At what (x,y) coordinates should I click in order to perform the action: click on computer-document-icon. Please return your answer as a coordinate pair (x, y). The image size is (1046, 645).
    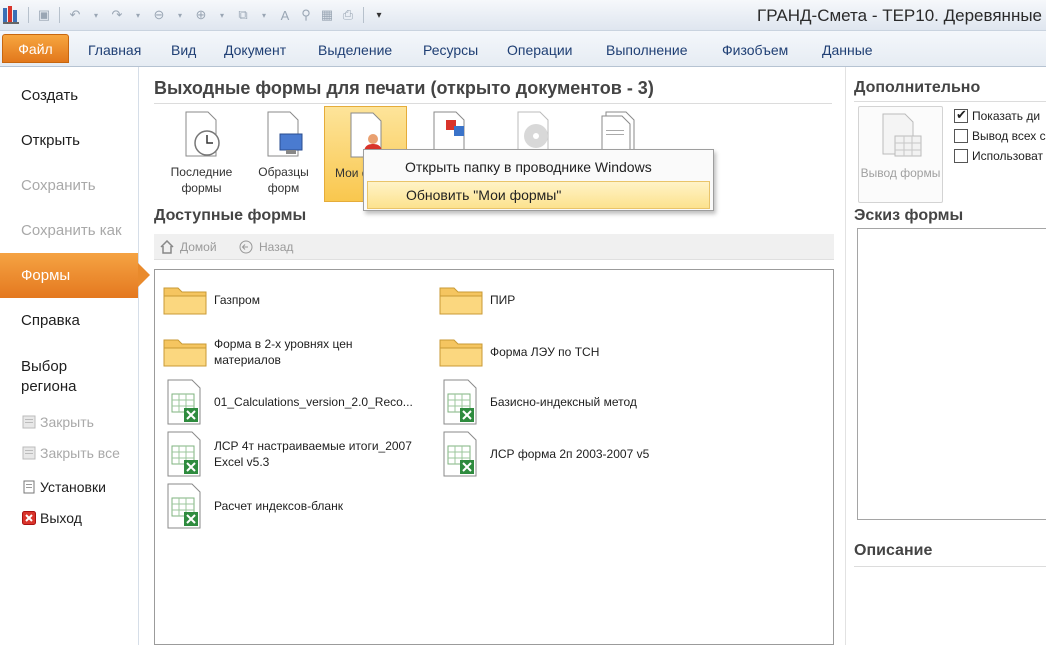
    Looking at the image, I should click on (285, 134).